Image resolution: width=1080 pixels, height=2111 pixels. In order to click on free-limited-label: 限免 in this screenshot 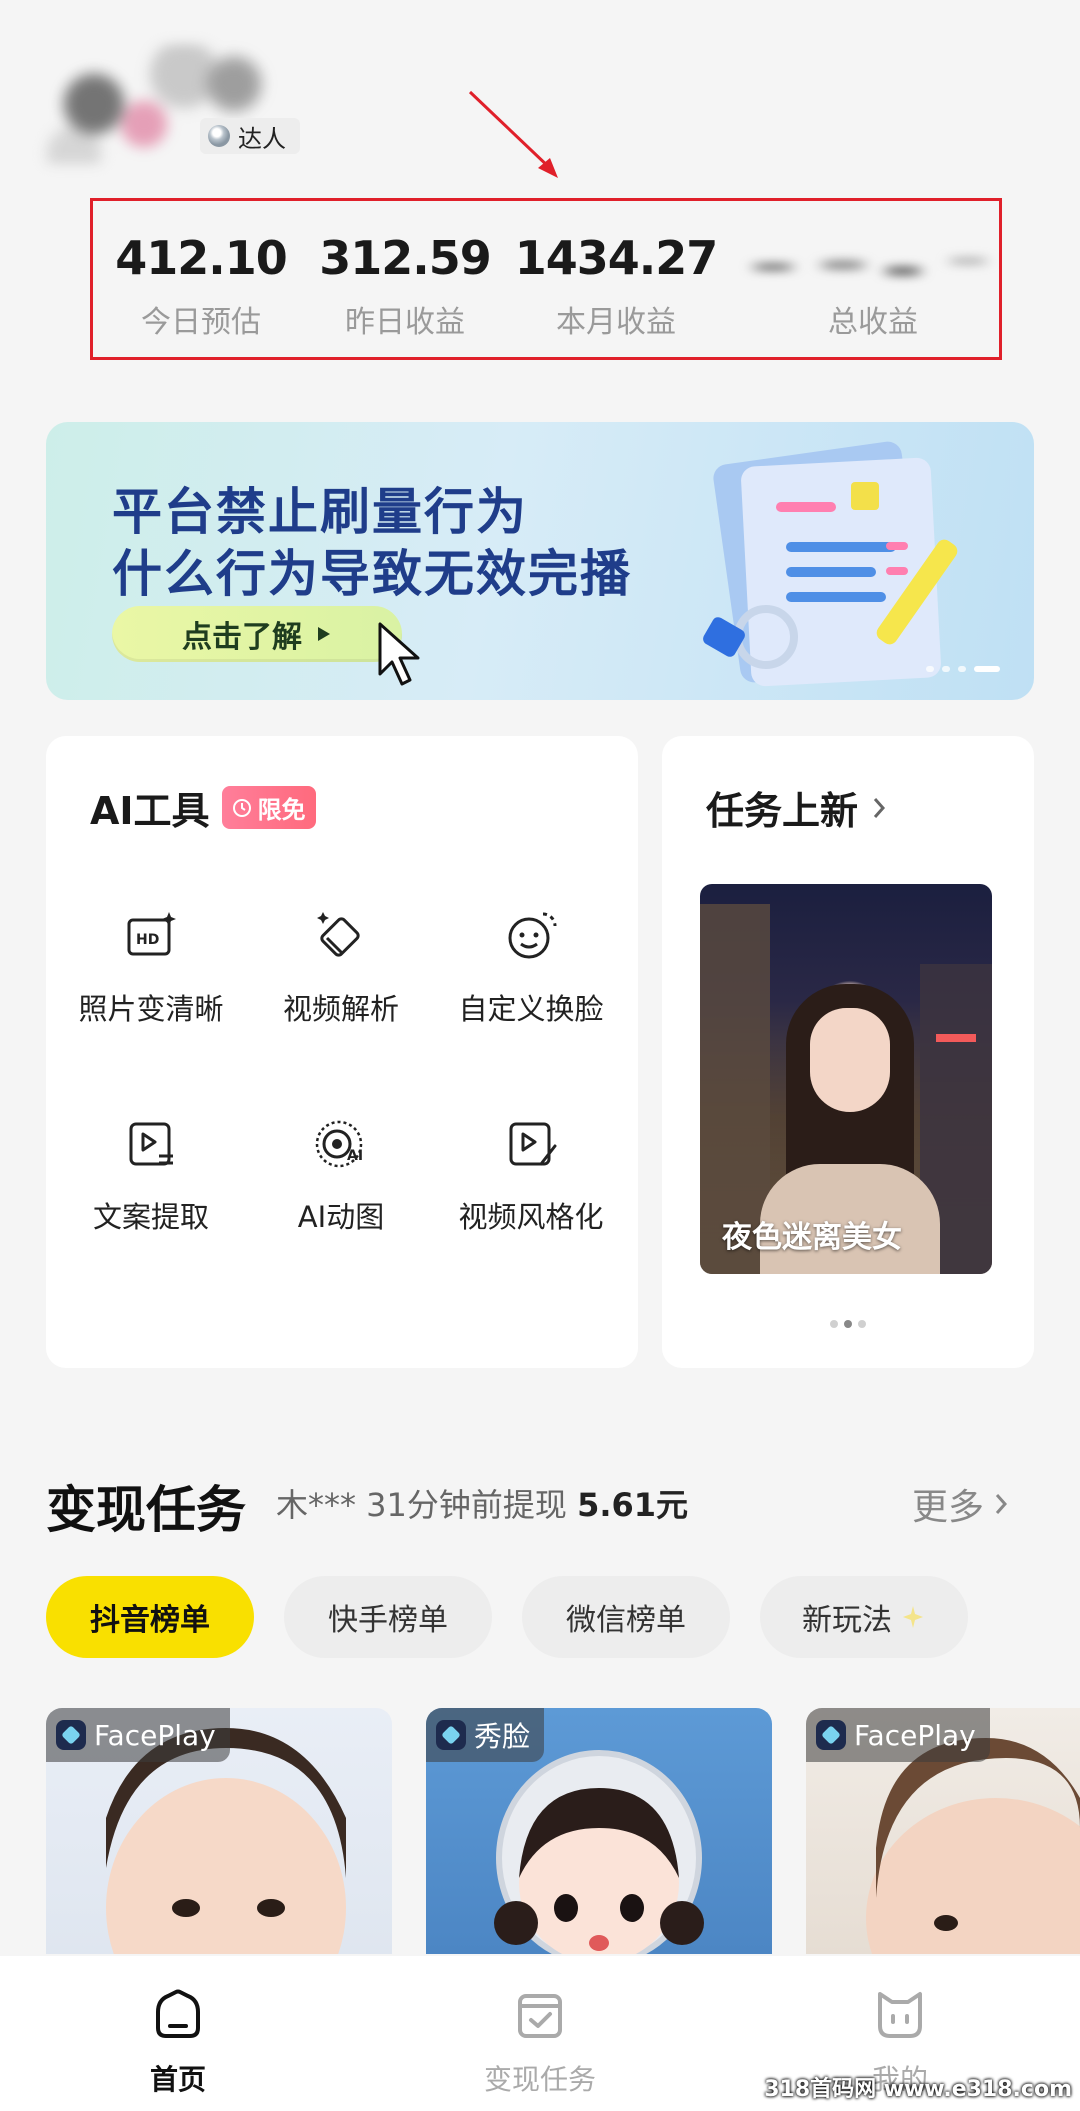, I will do `click(281, 810)`.